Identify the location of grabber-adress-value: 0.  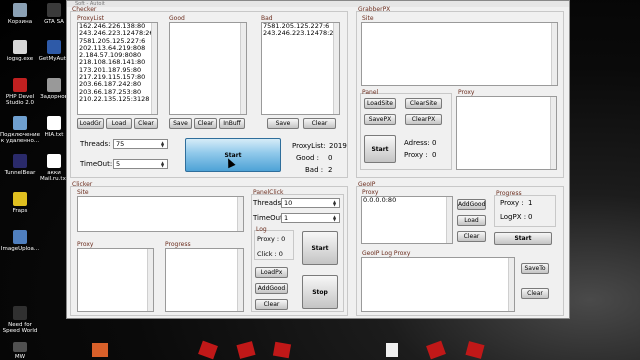
(434, 143).